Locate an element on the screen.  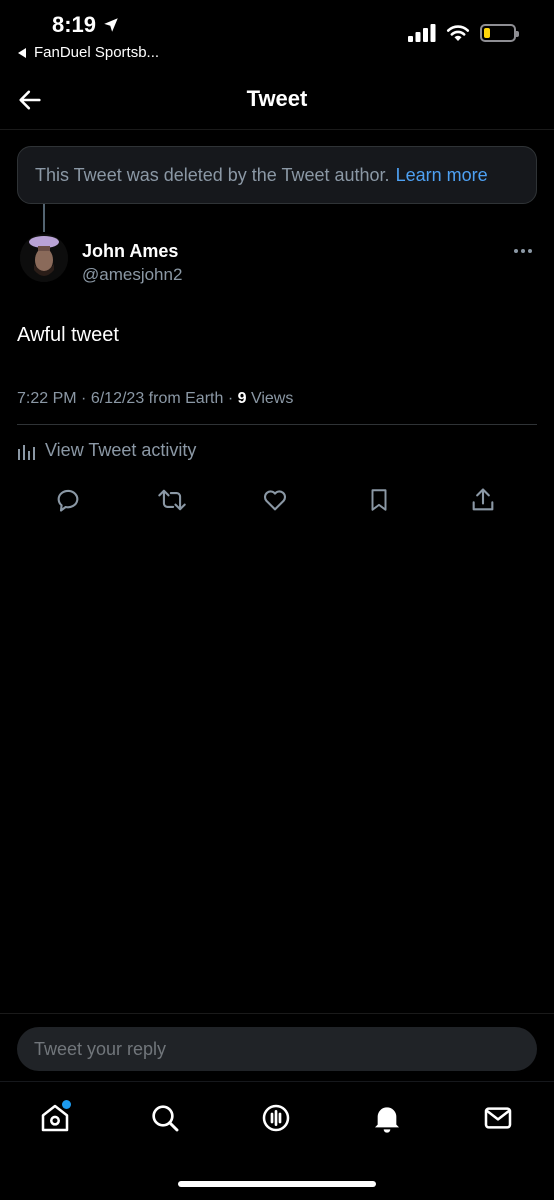
tweet-meta: 7:22 PM · 6/12/23 from Earth · 9 Views is located at coordinates (155, 399).